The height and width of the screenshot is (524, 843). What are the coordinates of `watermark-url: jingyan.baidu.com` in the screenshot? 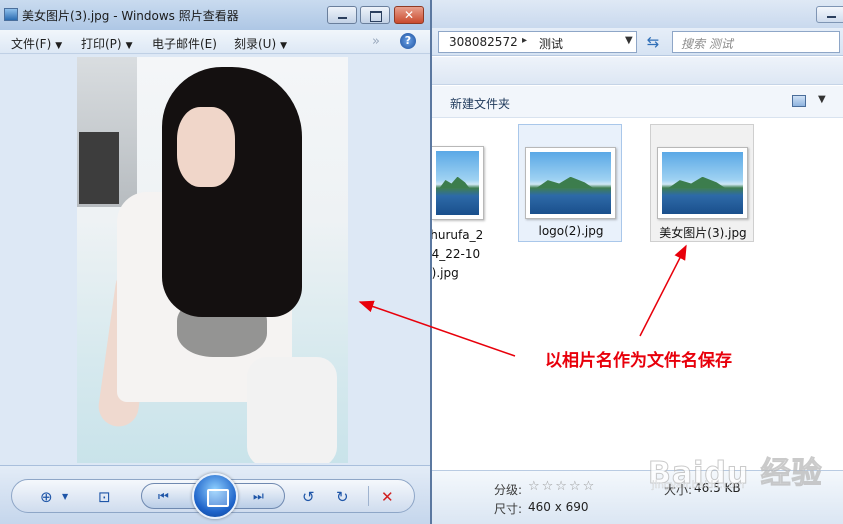 It's located at (698, 485).